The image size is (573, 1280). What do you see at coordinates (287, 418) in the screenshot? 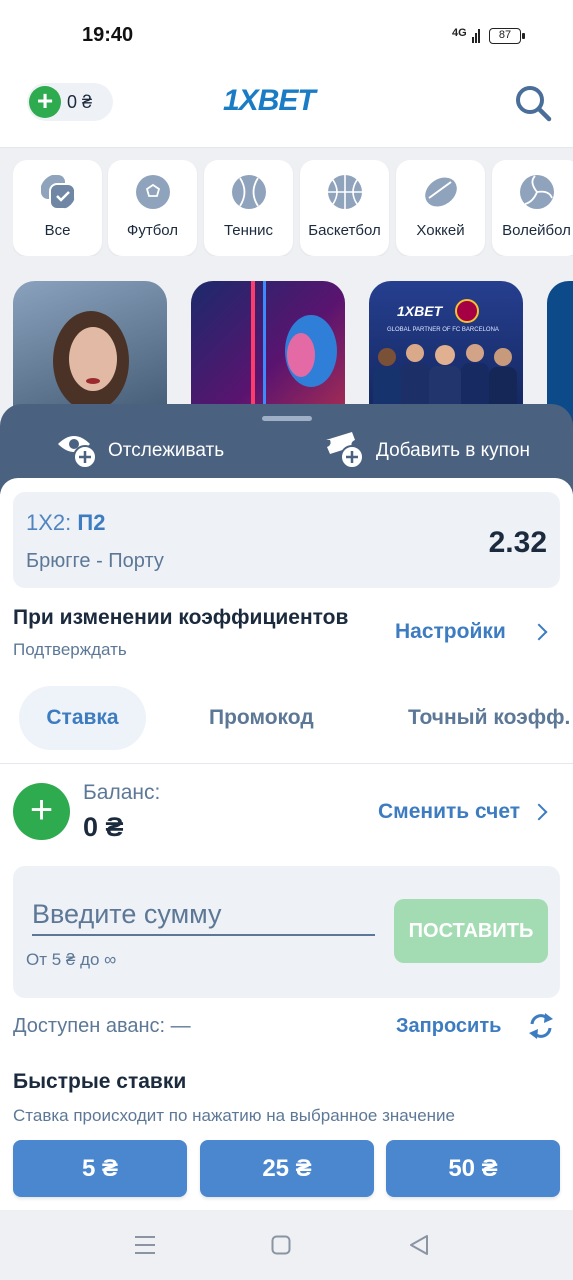
I see `sheet-drag-handle` at bounding box center [287, 418].